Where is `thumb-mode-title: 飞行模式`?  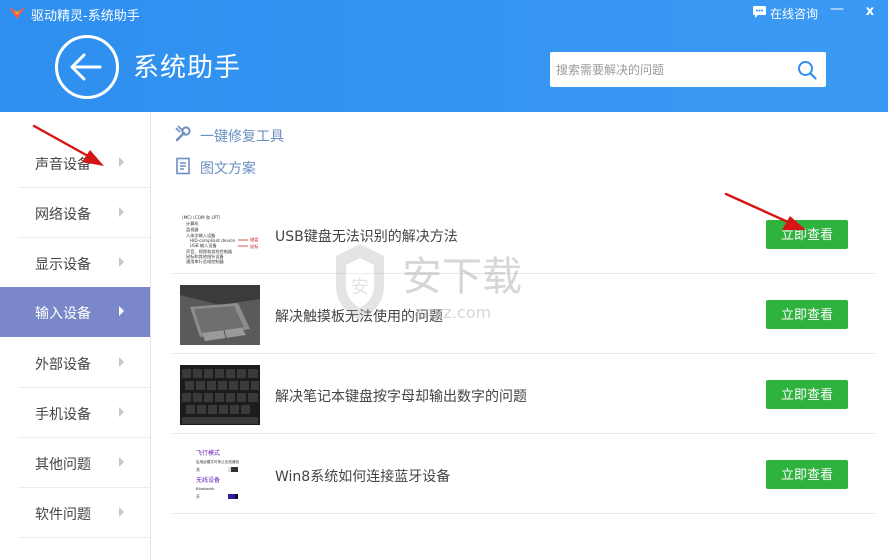
thumb-mode-title: 飞行模式 is located at coordinates (208, 453).